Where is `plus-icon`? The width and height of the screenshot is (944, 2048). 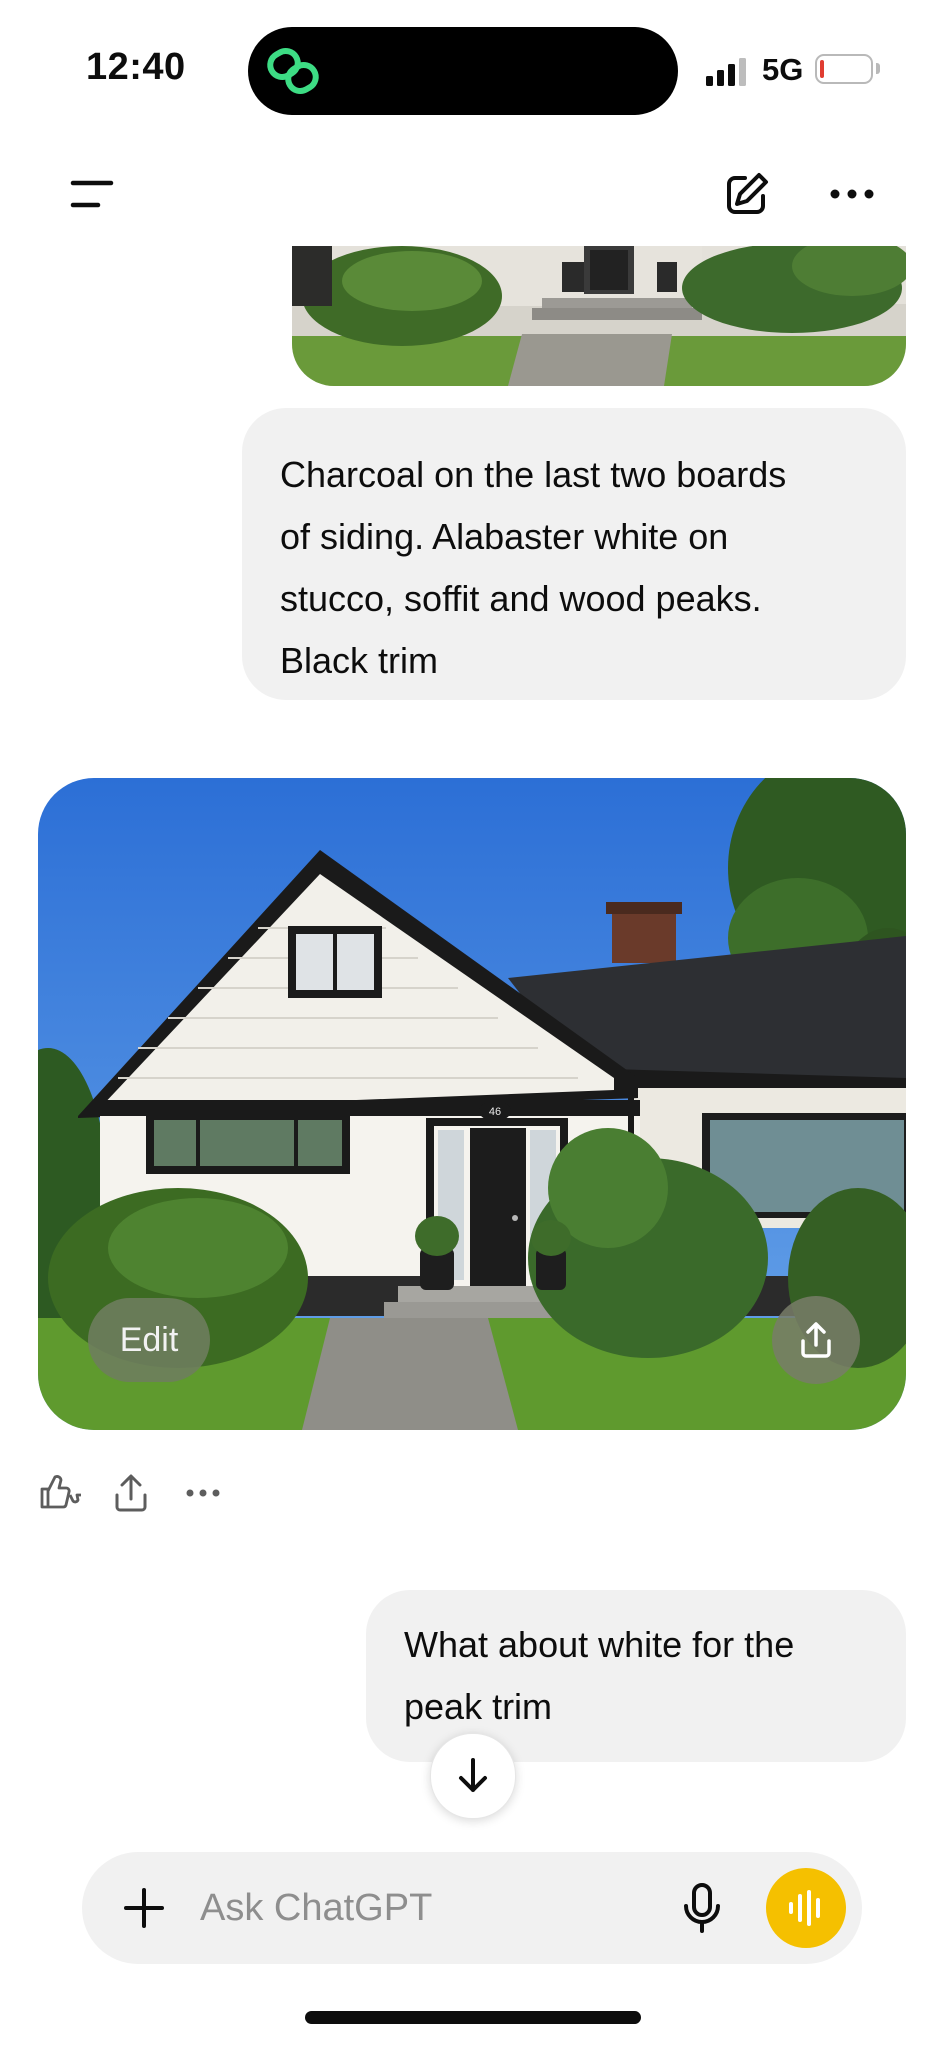 plus-icon is located at coordinates (144, 1908).